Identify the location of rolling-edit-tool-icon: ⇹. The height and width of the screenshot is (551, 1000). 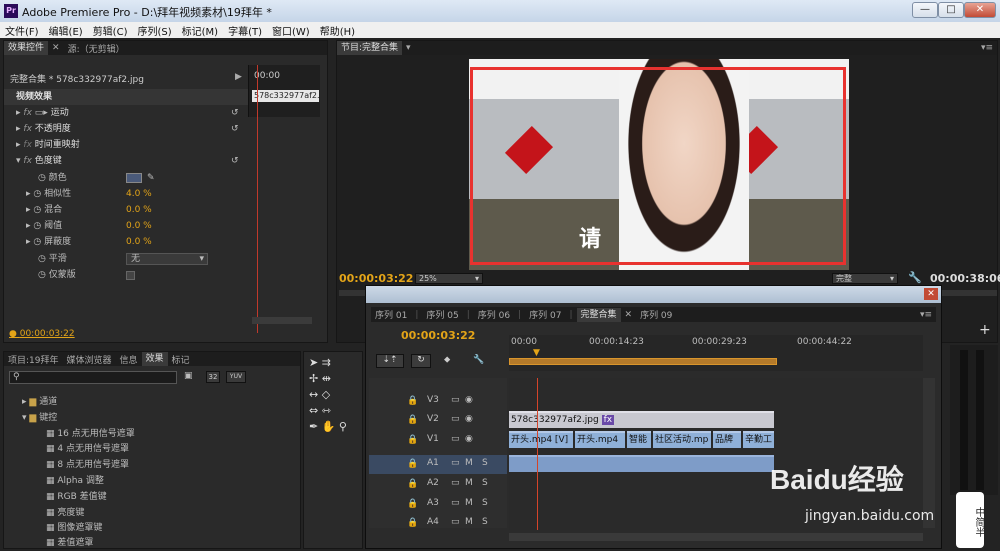
(326, 378).